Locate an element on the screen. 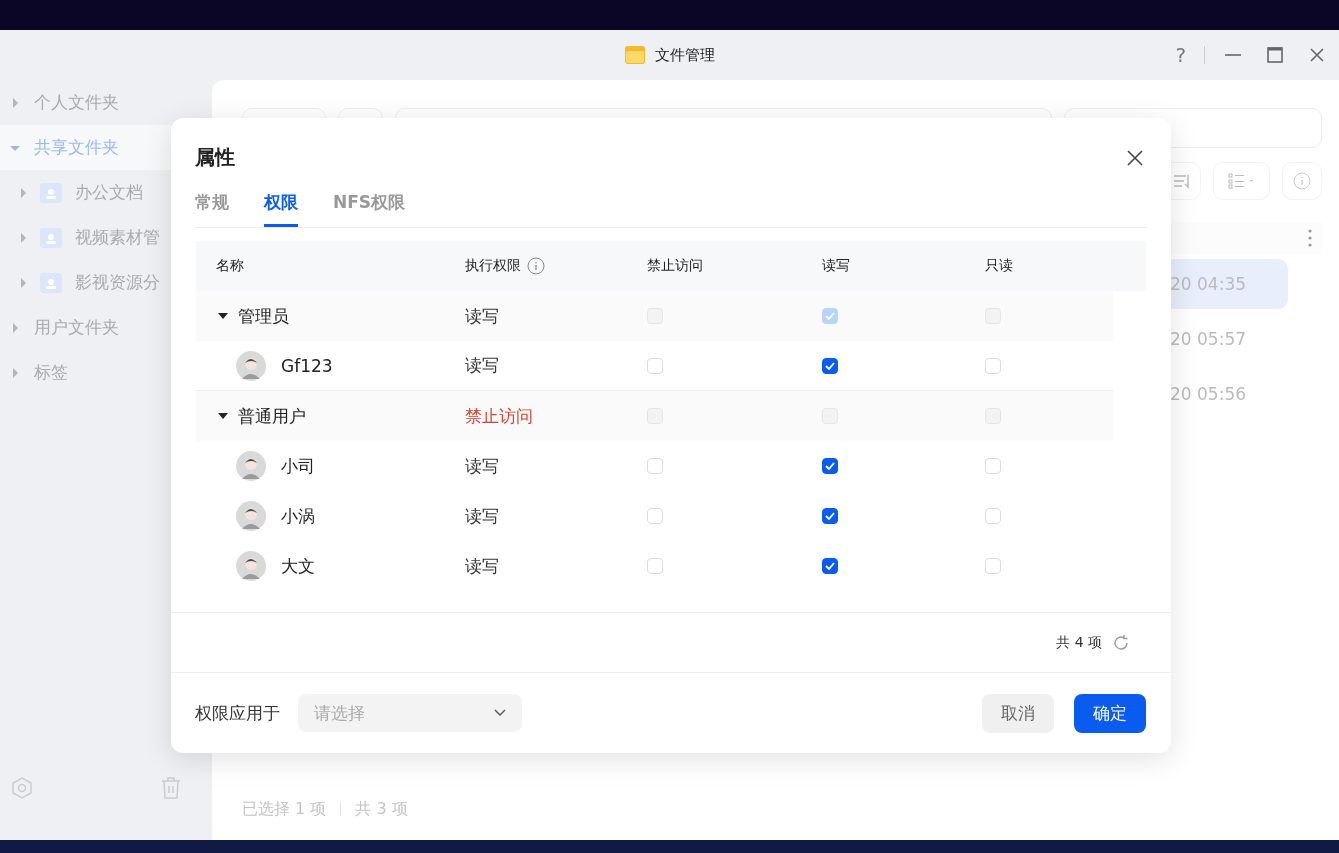  sidebar-item: 标签 is located at coordinates (106, 372).